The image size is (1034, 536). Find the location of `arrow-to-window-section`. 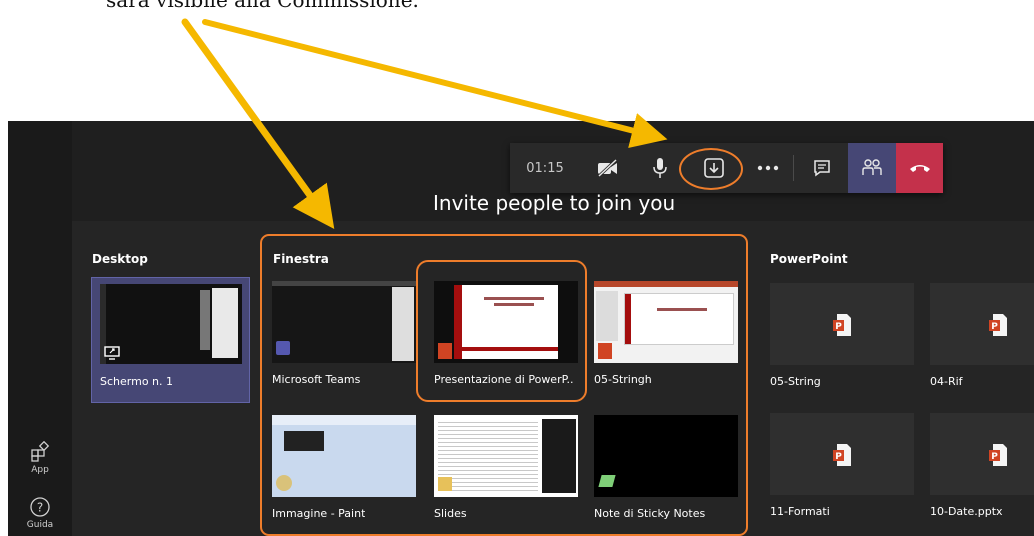

arrow-to-window-section is located at coordinates (258, 124).